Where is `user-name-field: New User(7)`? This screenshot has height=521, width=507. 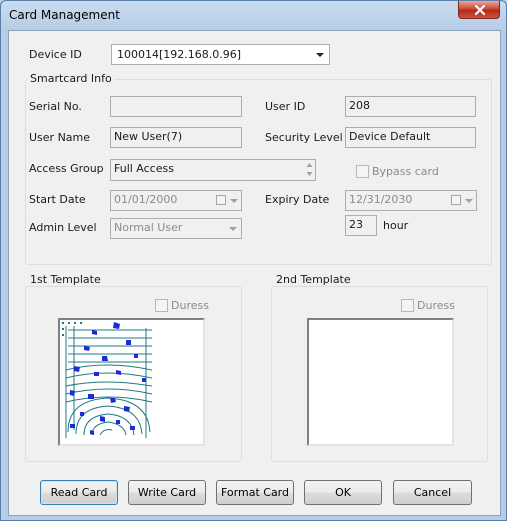
user-name-field: New User(7) is located at coordinates (176, 137).